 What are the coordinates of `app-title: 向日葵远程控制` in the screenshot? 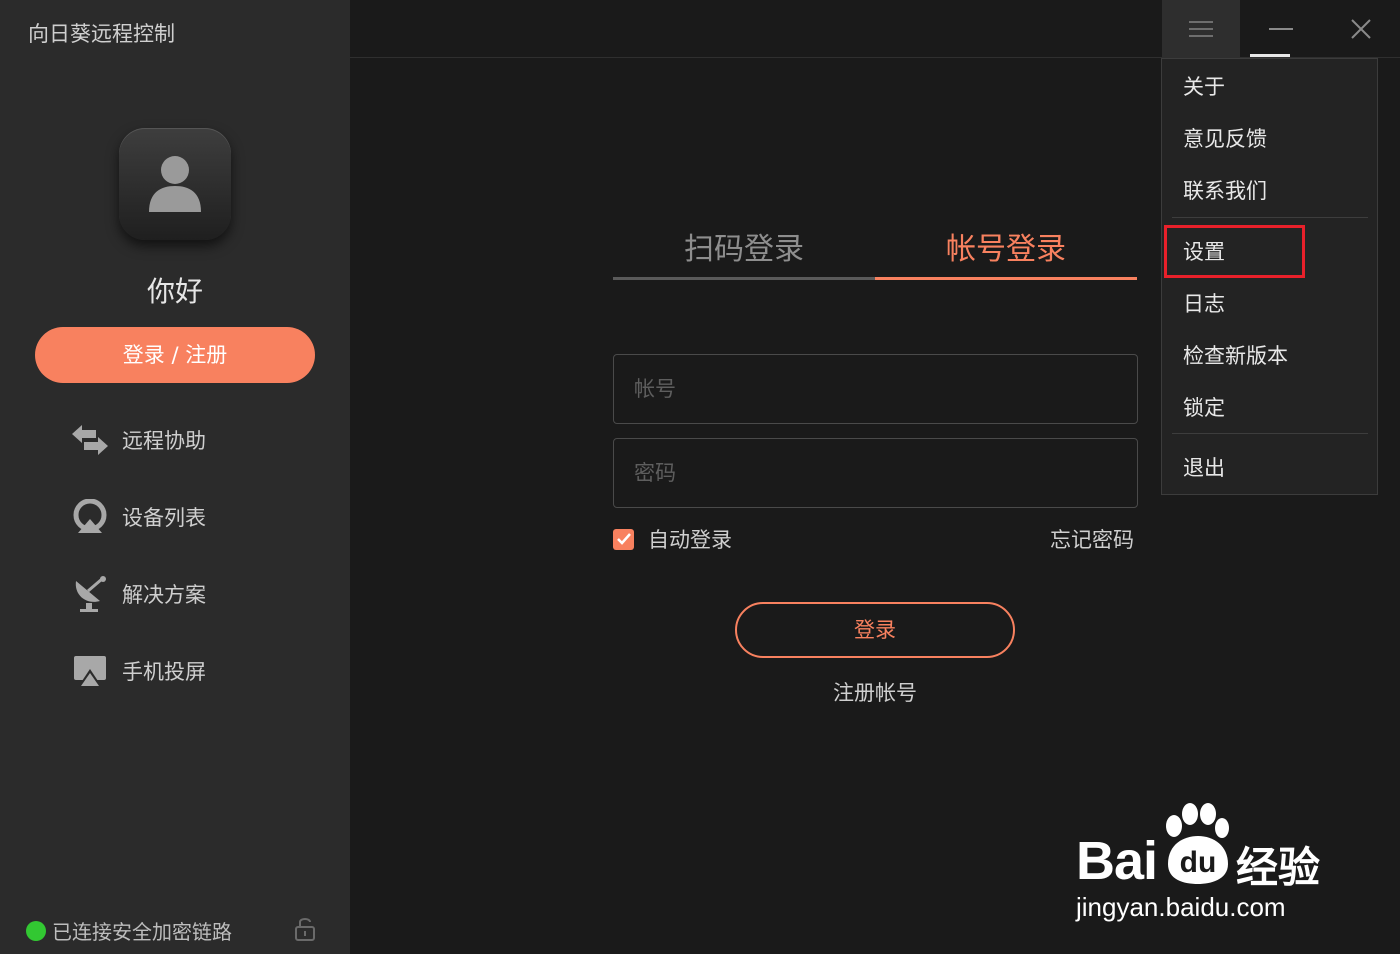 It's located at (101, 34).